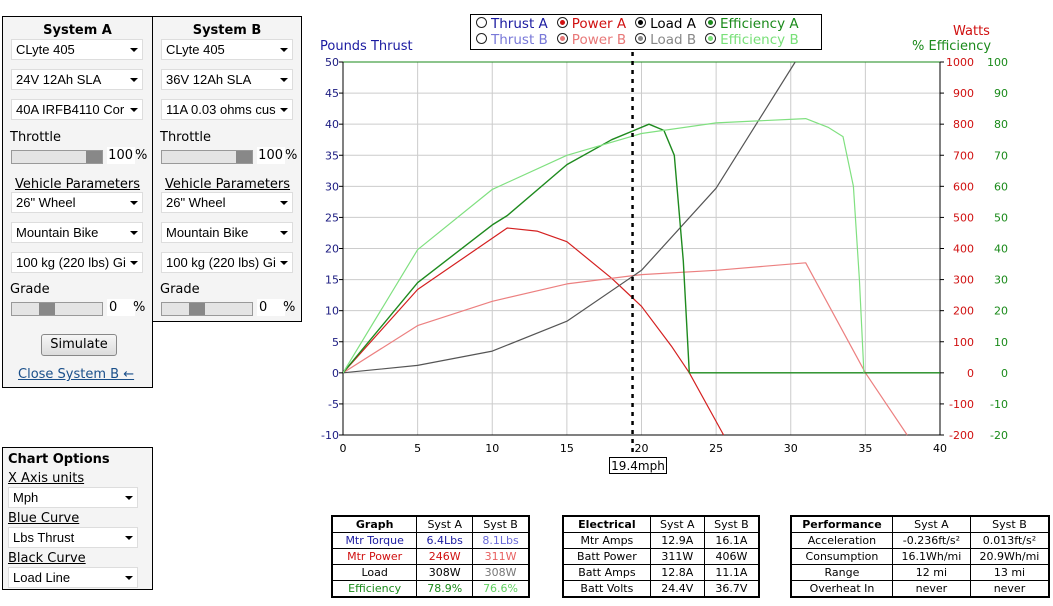  What do you see at coordinates (374, 540) in the screenshot?
I see `table-cell: Mtr Torque` at bounding box center [374, 540].